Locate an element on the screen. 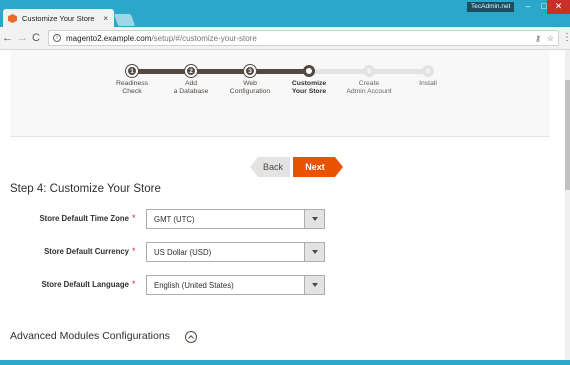 The width and height of the screenshot is (570, 365). step-2-marker: 2 is located at coordinates (191, 71).